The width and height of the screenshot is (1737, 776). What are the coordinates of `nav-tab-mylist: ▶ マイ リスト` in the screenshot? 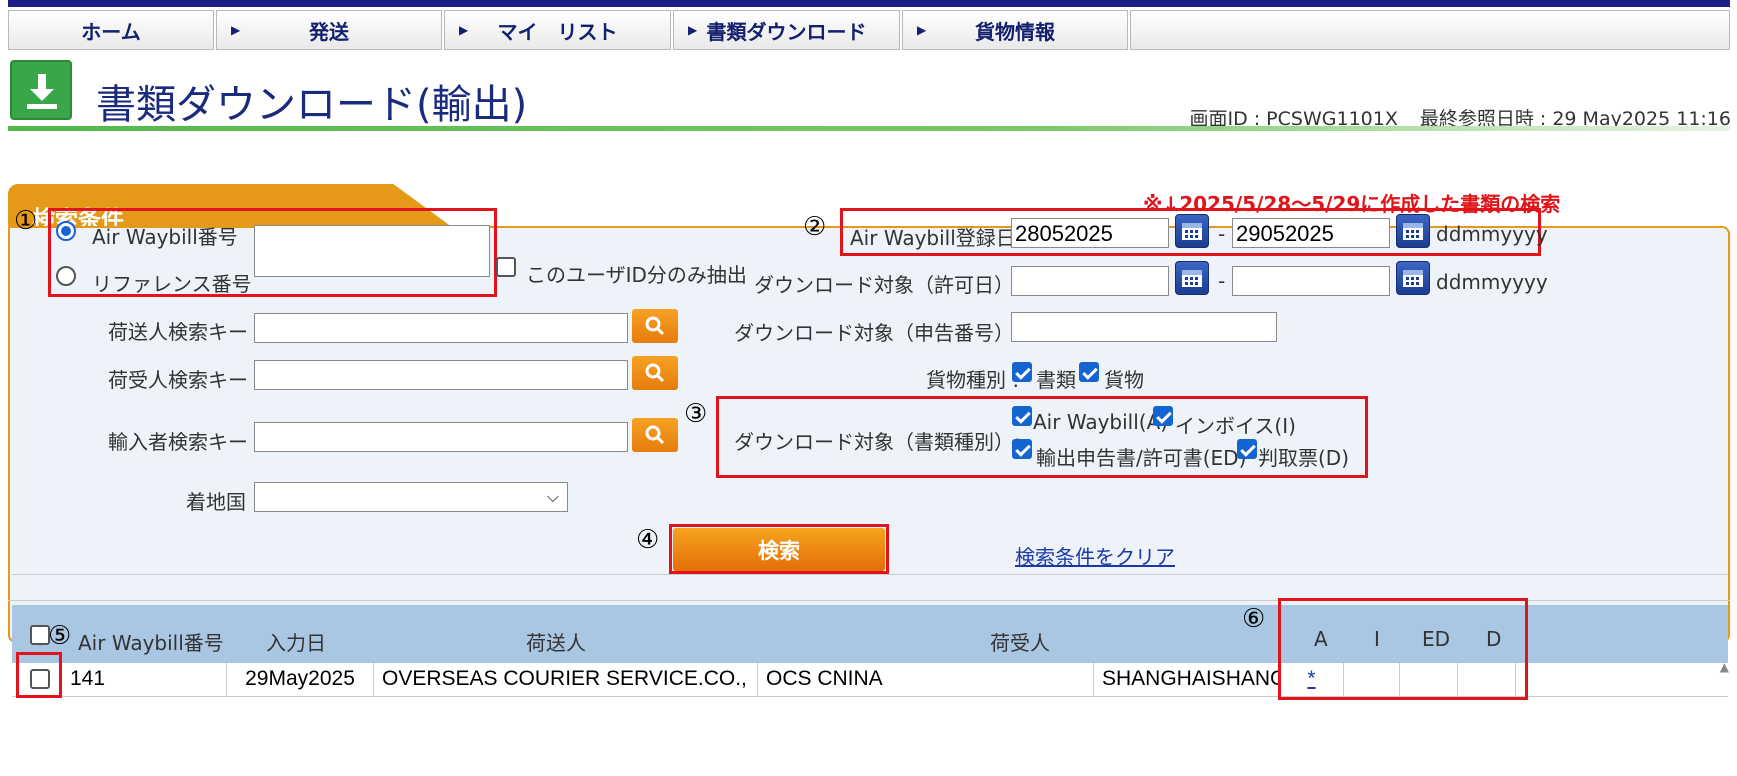 It's located at (557, 30).